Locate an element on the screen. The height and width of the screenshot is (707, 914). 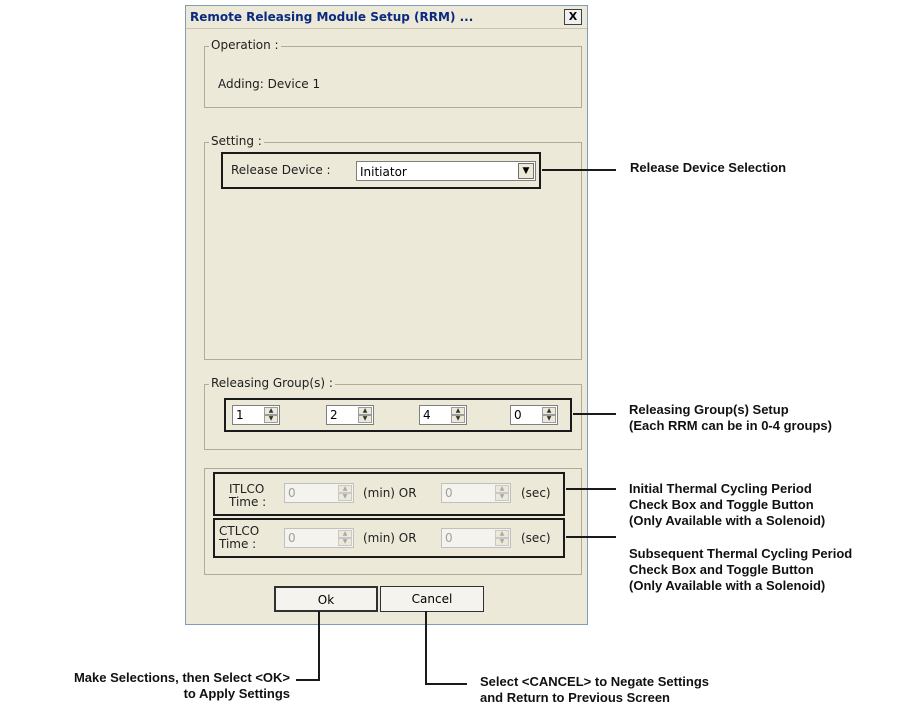
release-device-select: Initiator ▼ is located at coordinates (446, 171).